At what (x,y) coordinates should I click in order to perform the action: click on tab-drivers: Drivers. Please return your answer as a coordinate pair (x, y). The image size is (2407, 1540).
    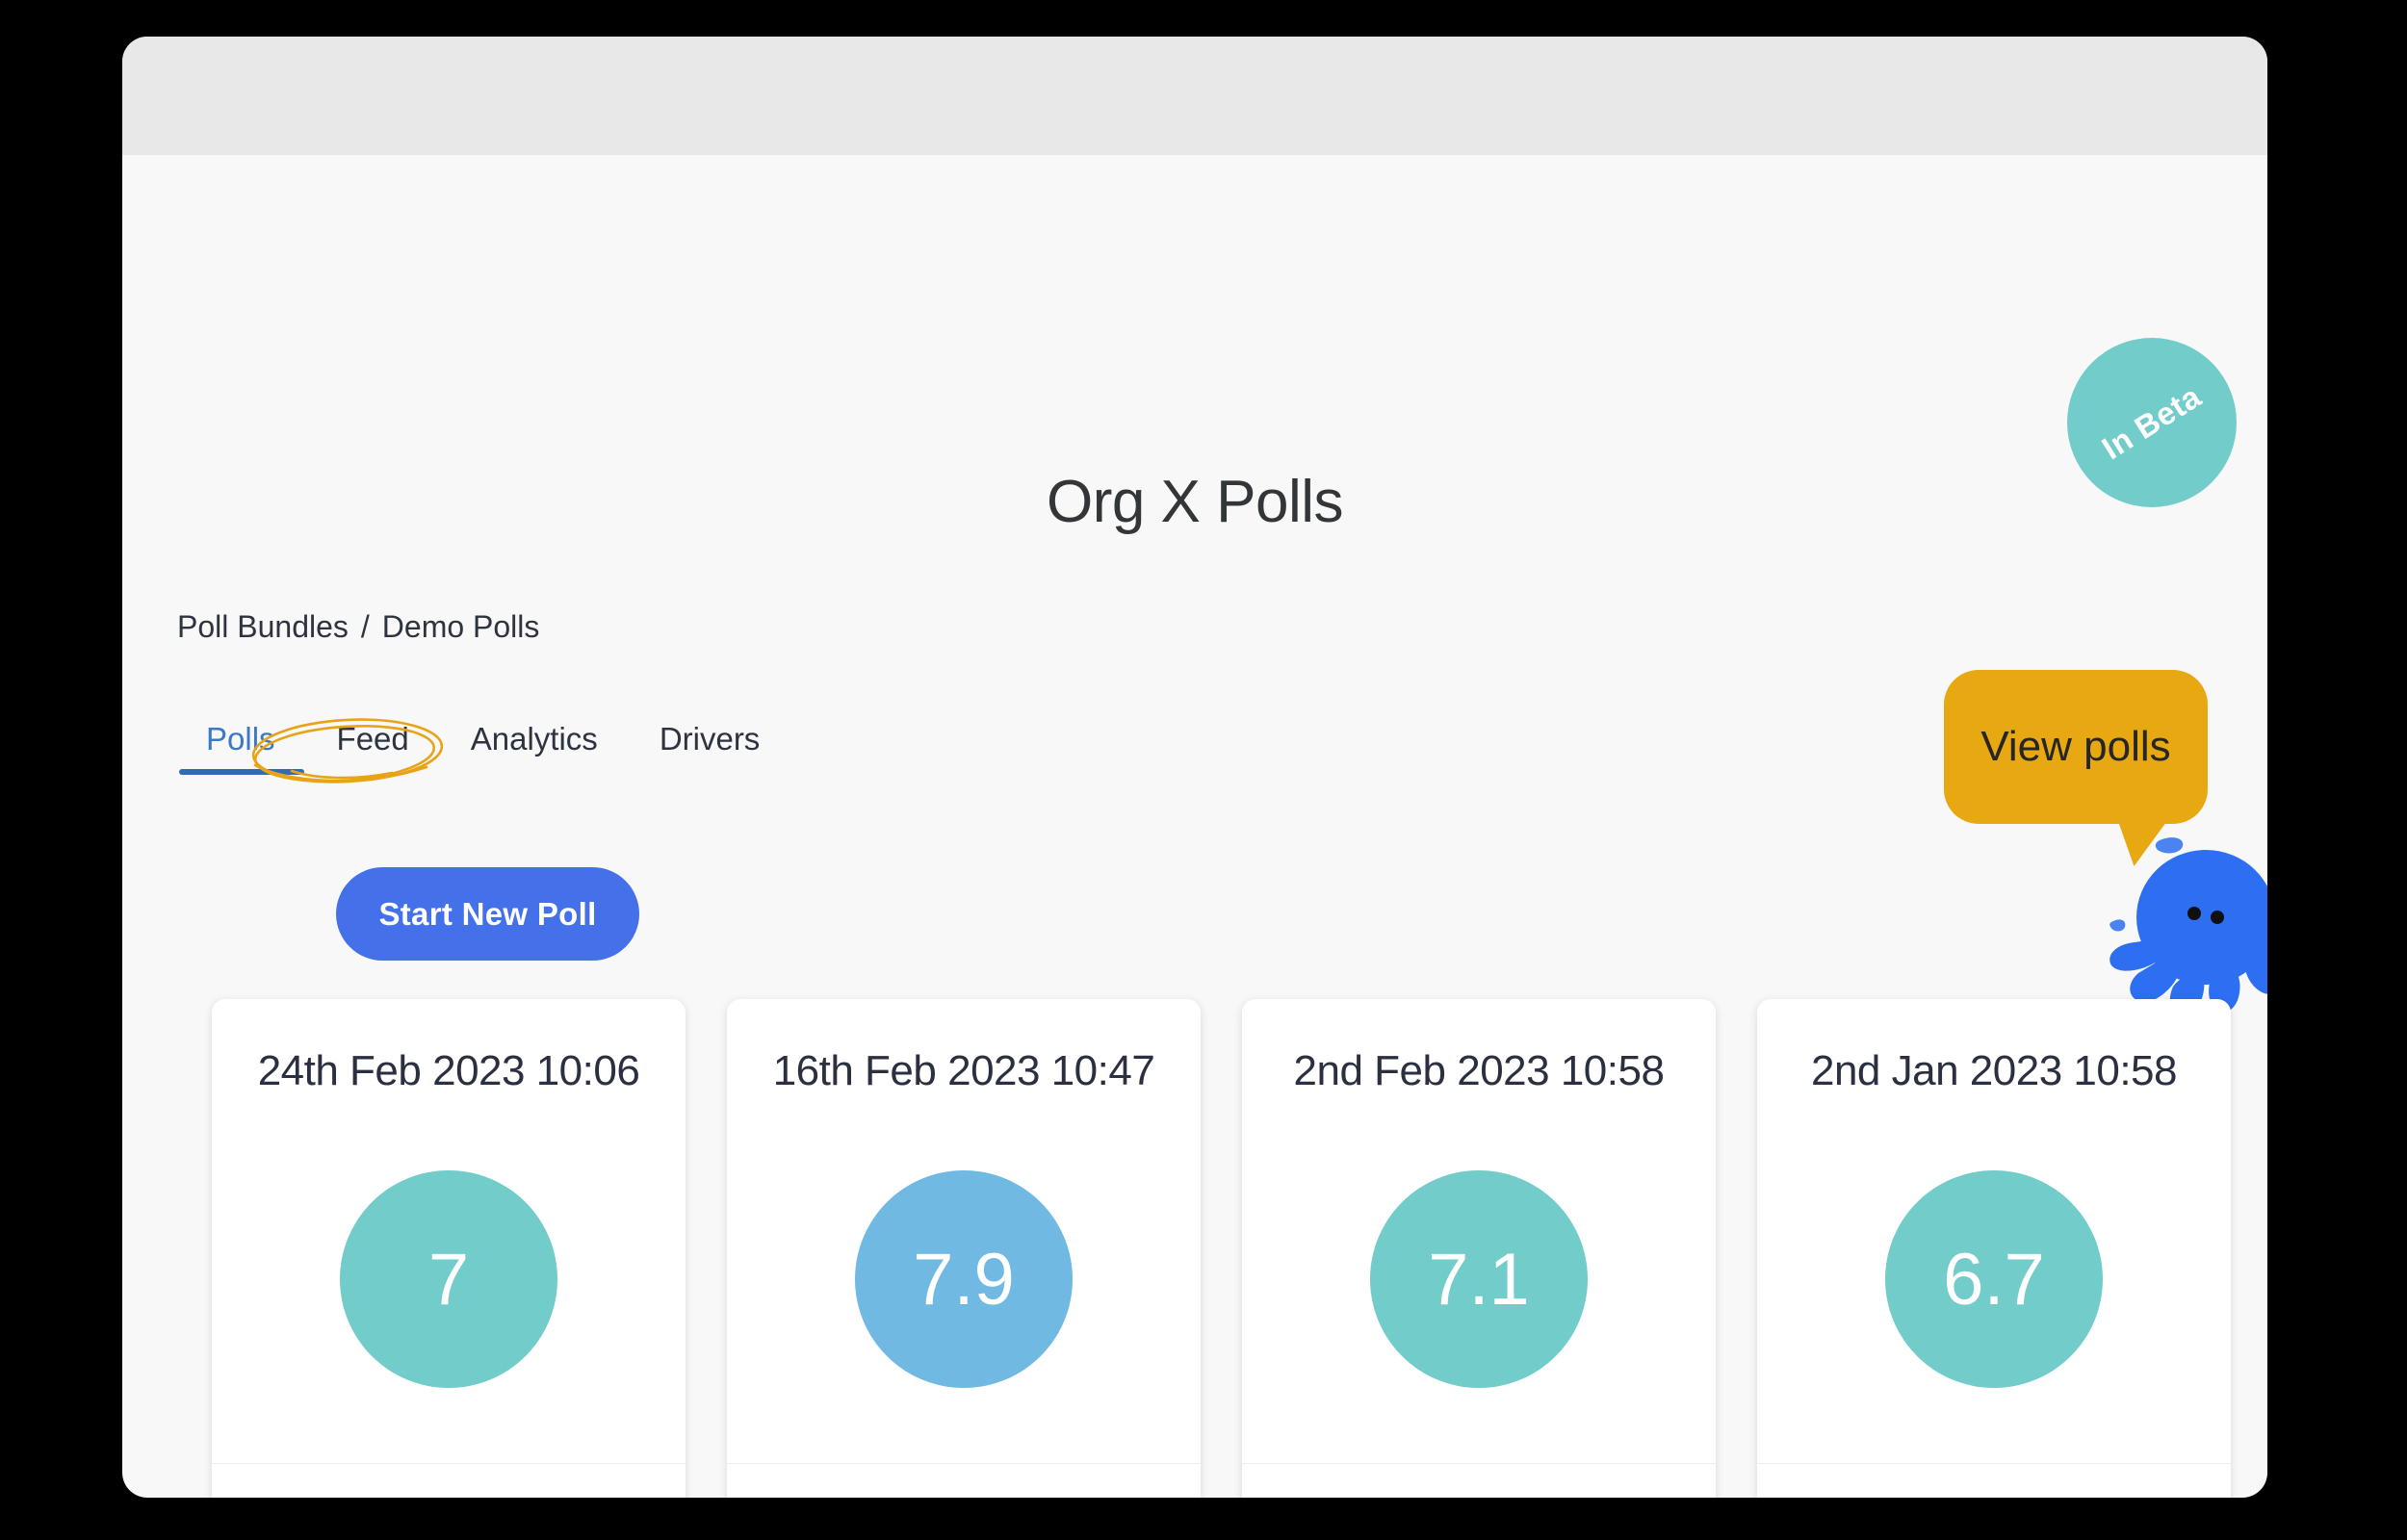
    Looking at the image, I should click on (710, 748).